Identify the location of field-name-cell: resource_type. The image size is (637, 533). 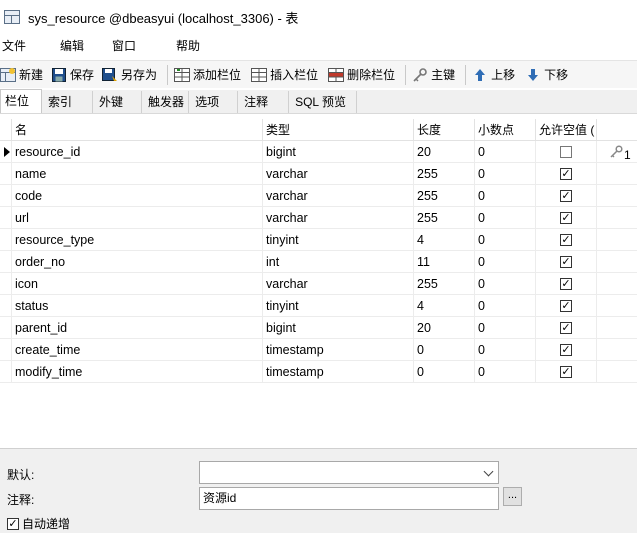
(137, 240).